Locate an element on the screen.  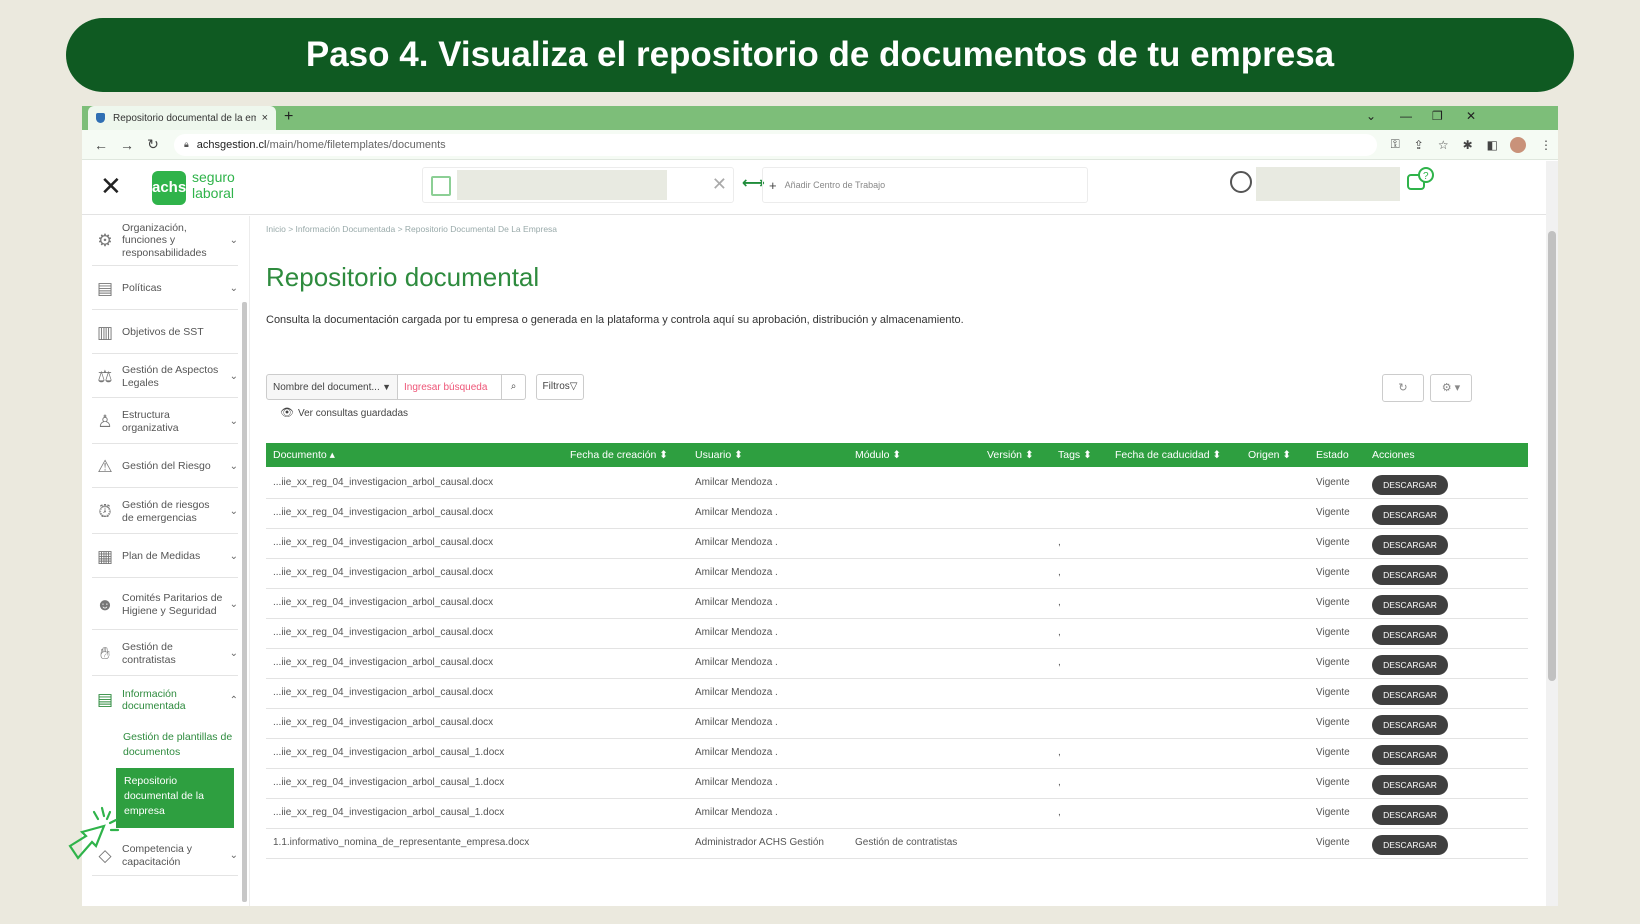
extensions-icon: ✱ is located at coordinates (1468, 145).